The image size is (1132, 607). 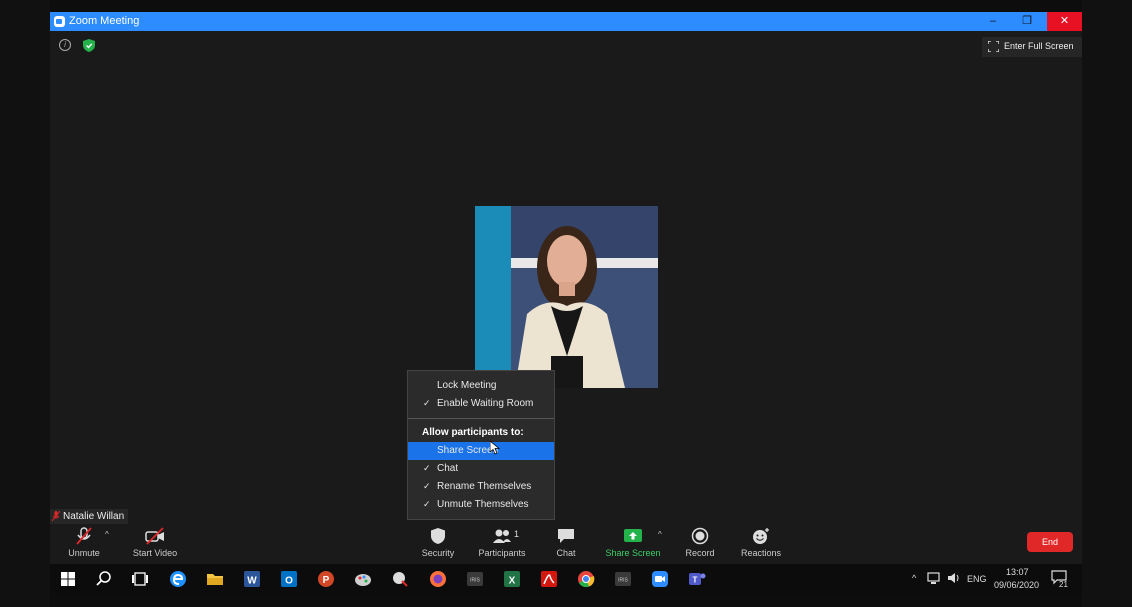 I want to click on teams-icon: T, so click(x=697, y=579).